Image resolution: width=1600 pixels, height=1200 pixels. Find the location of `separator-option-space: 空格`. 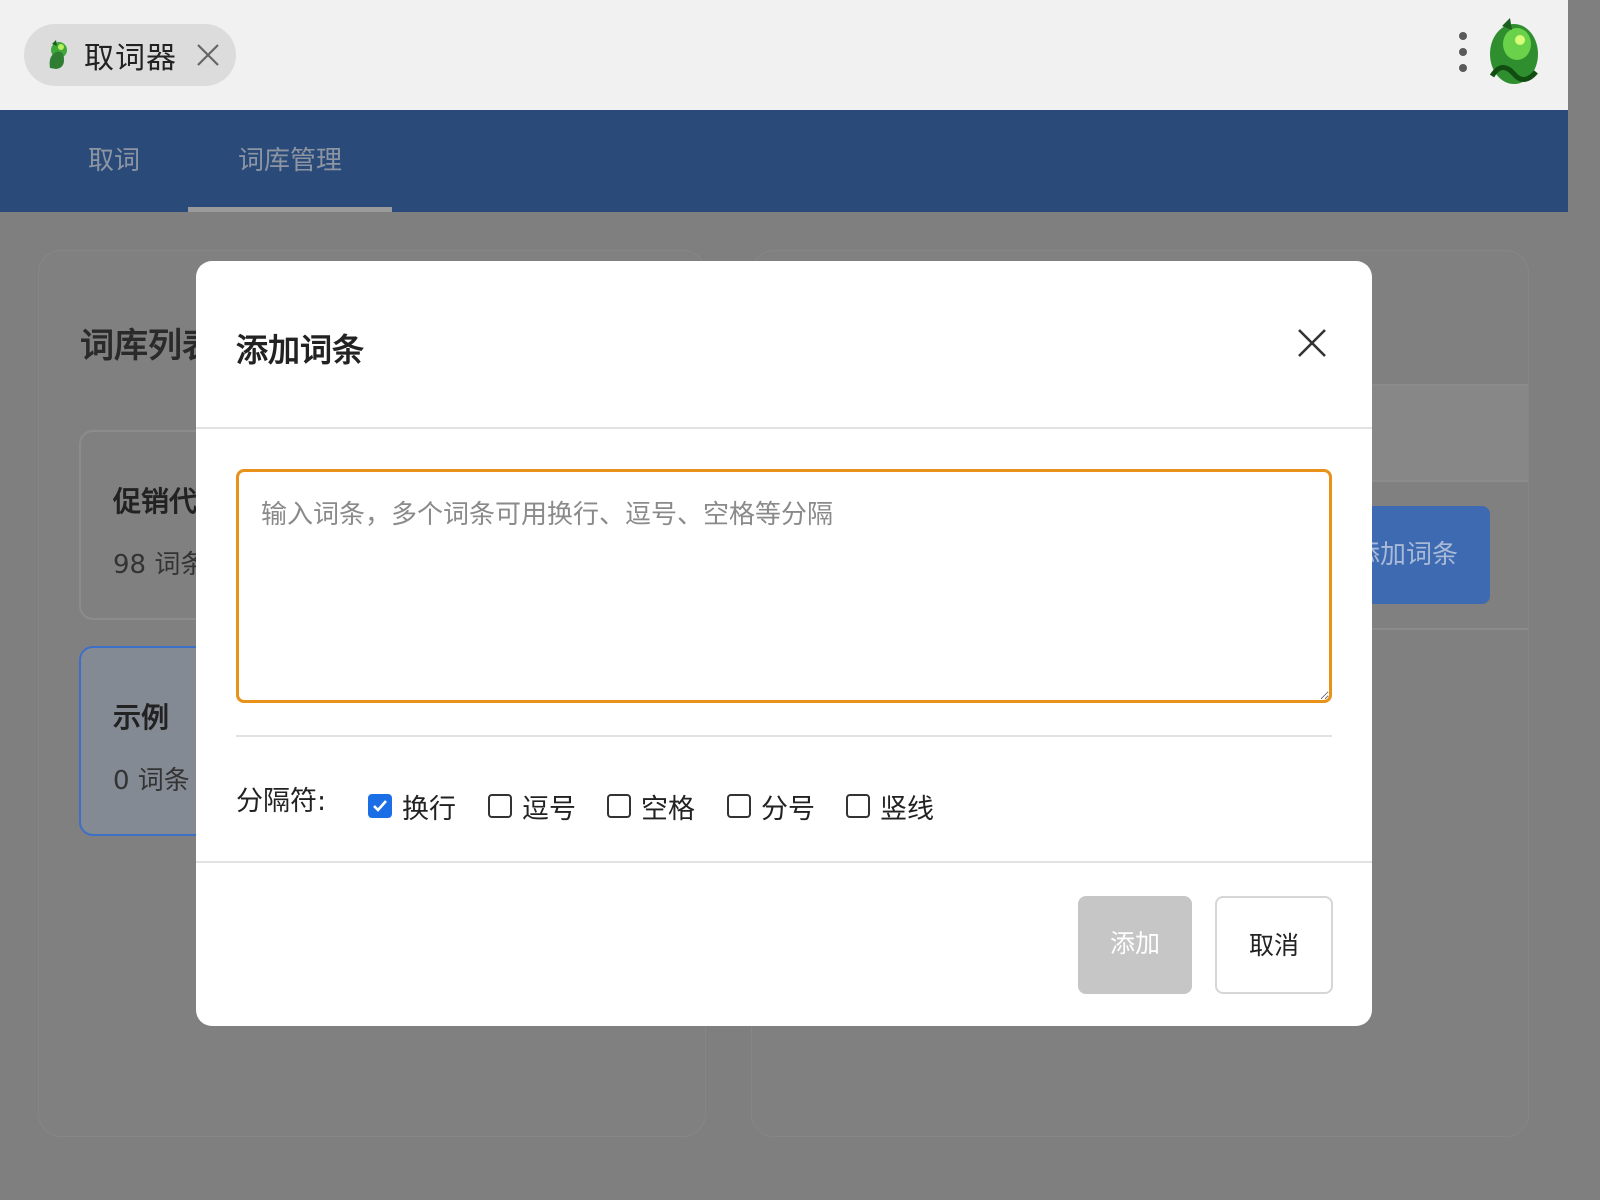

separator-option-space: 空格 is located at coordinates (651, 807).